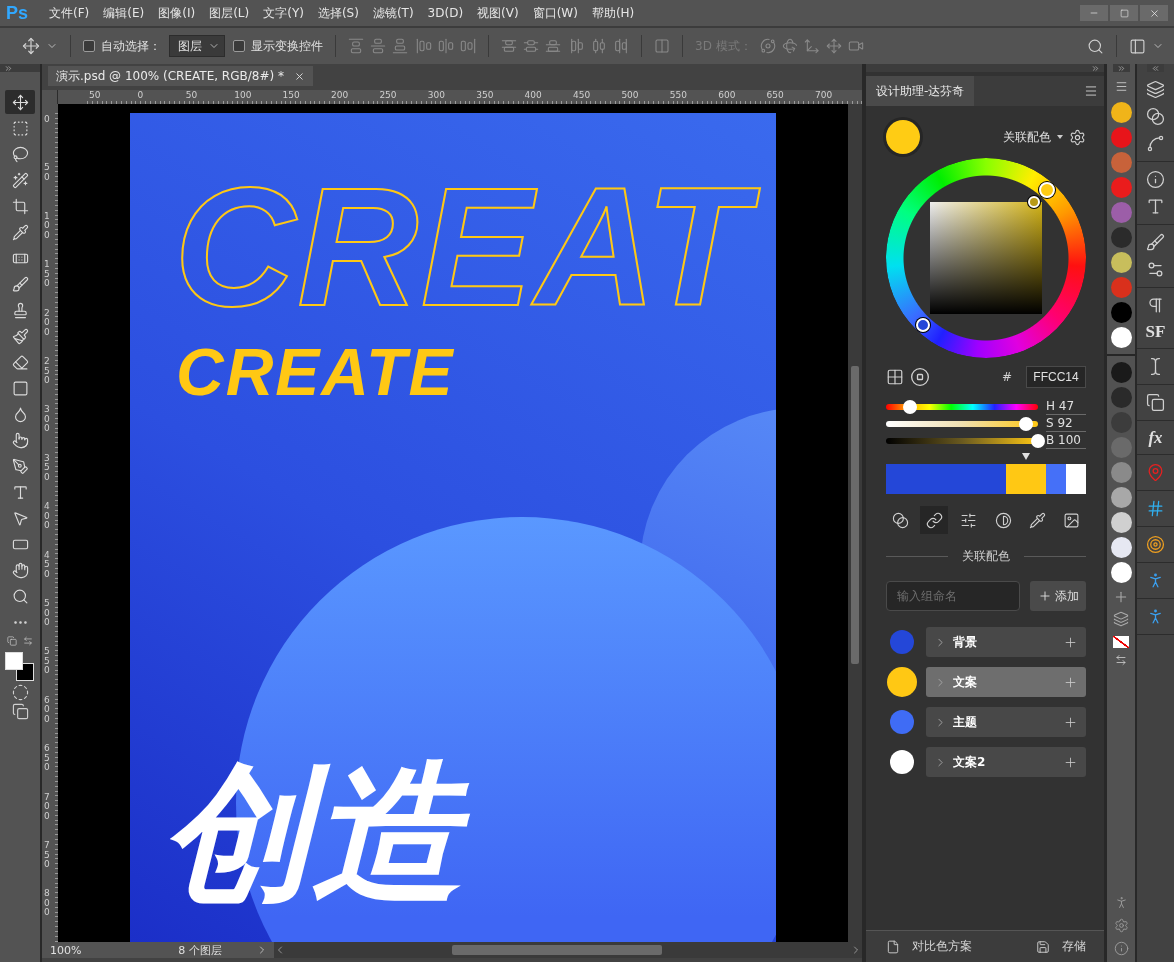 The image size is (1174, 962). I want to click on color-group: 主题, so click(1006, 722).